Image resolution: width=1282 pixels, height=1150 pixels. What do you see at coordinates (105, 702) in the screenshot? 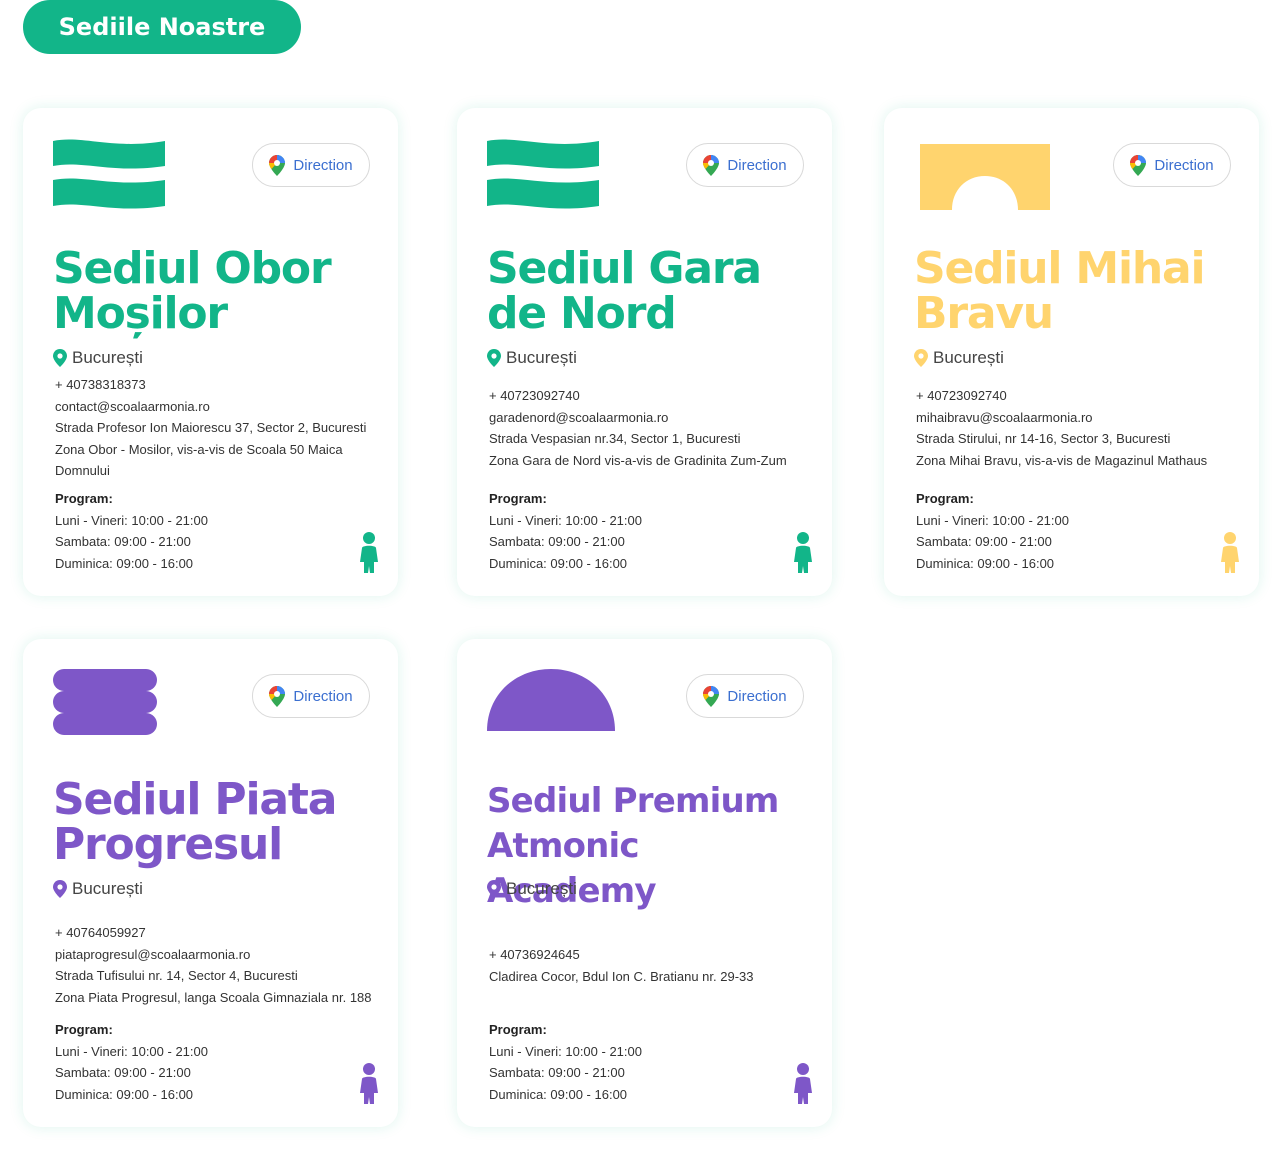
I see `stacked-pills-logo-icon` at bounding box center [105, 702].